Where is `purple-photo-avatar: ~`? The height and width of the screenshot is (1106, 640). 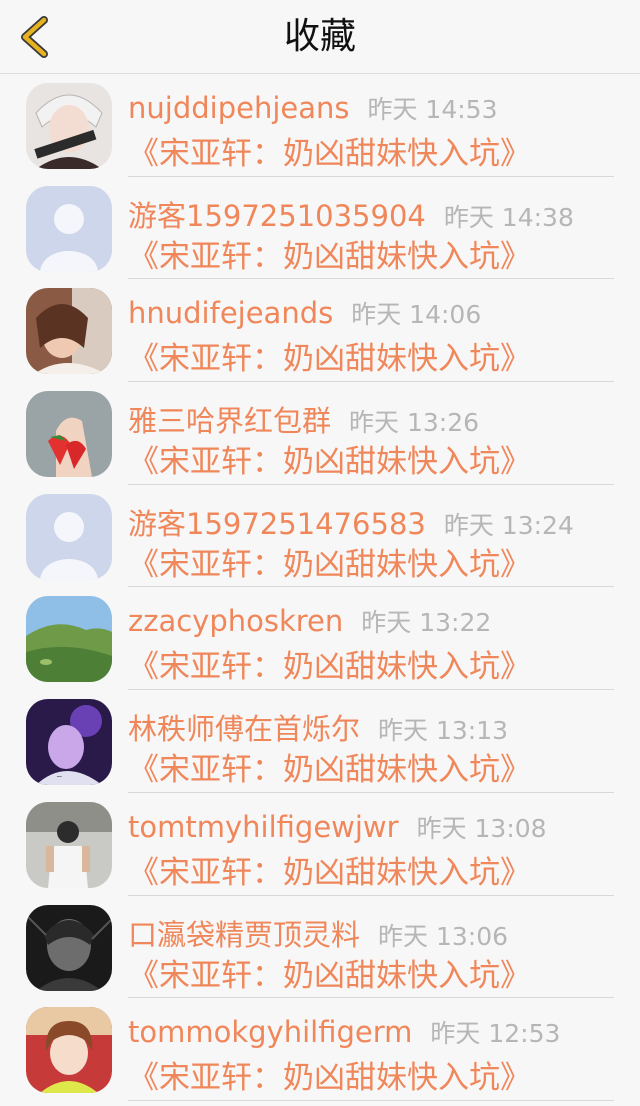
purple-photo-avatar: ~ is located at coordinates (69, 742).